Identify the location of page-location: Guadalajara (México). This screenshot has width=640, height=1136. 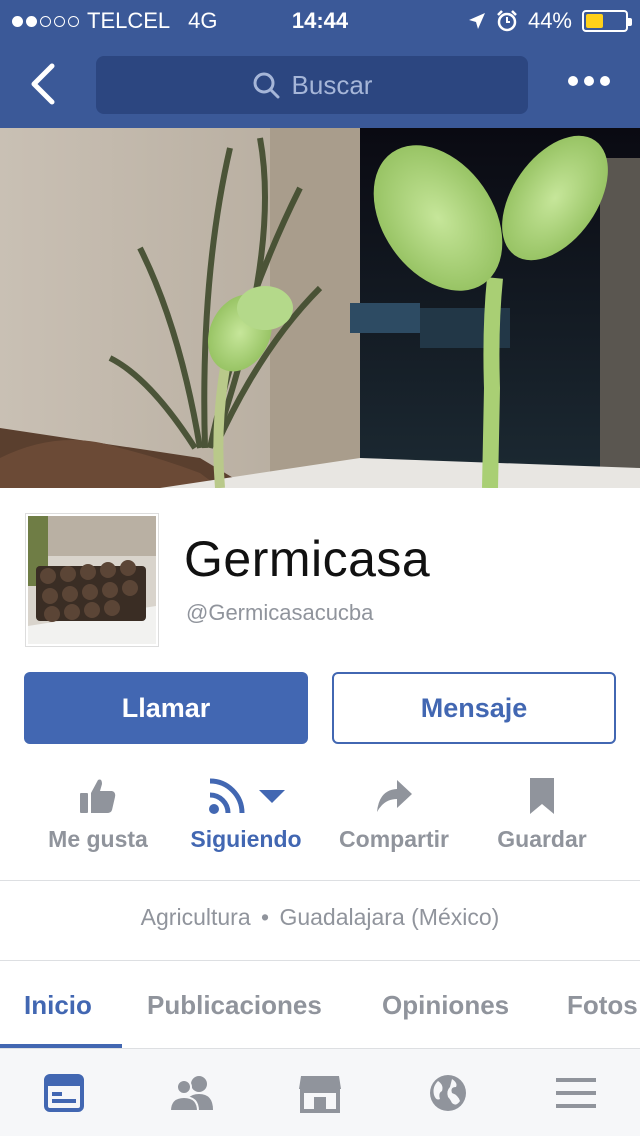
(389, 917).